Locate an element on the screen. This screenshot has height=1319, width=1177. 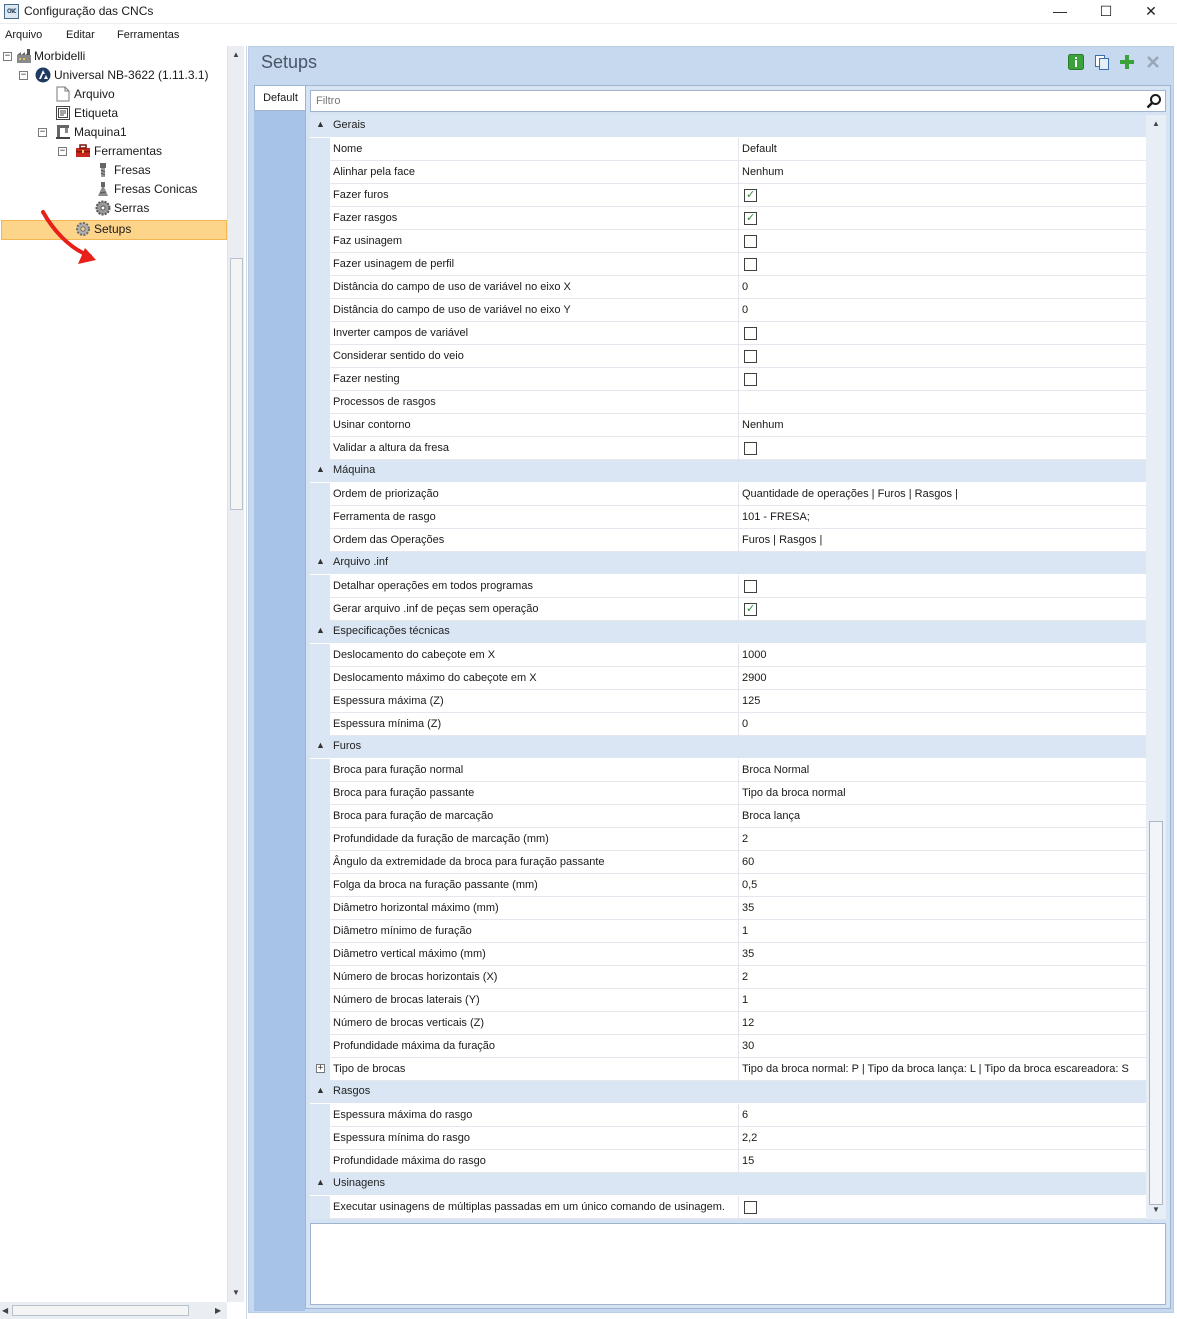
add-icon is located at coordinates (1127, 62).